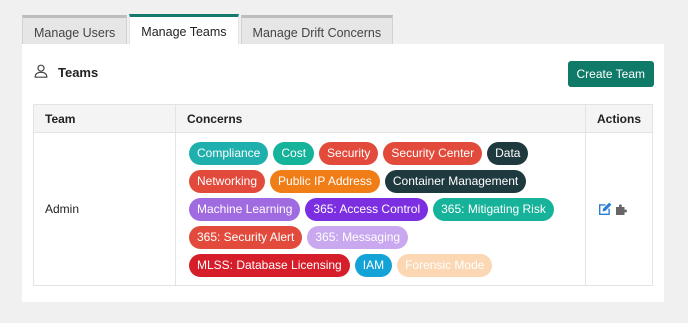  I want to click on concern-badge: Security, so click(349, 153).